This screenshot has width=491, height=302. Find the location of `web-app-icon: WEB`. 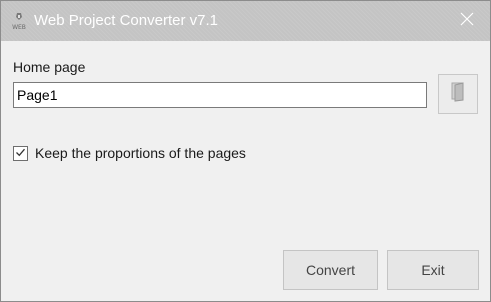

web-app-icon: WEB is located at coordinates (19, 21).